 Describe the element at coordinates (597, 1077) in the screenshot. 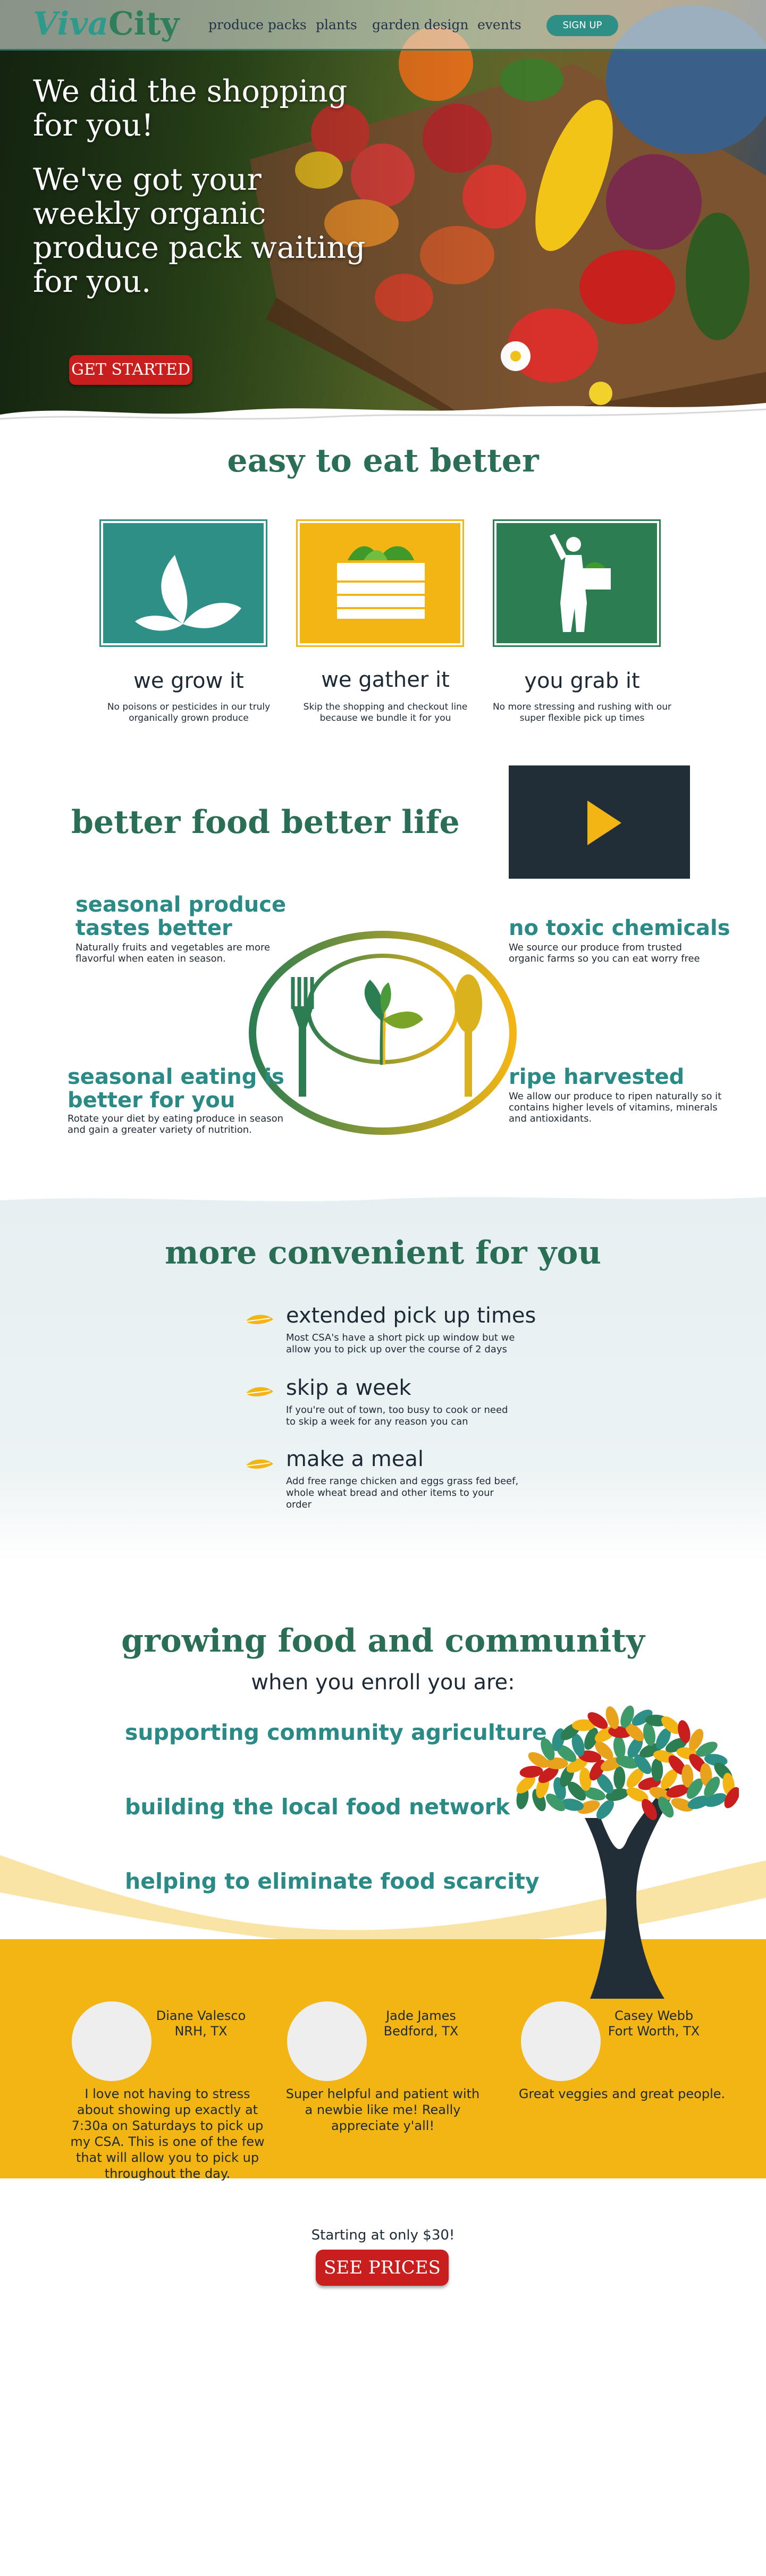

I see `benefit-ripe-harvested-title: ripe harvested` at that location.